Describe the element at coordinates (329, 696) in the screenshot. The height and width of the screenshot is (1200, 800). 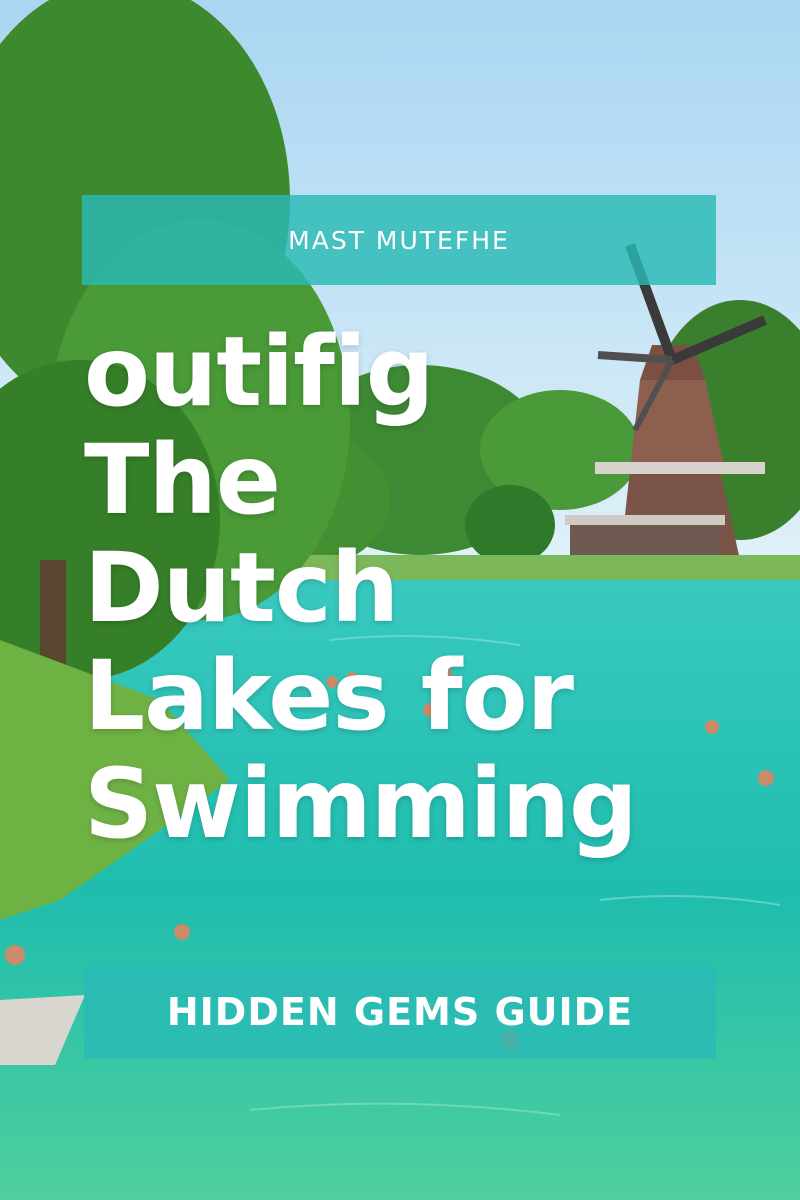
I see `headline-line-4: Lakes for` at that location.